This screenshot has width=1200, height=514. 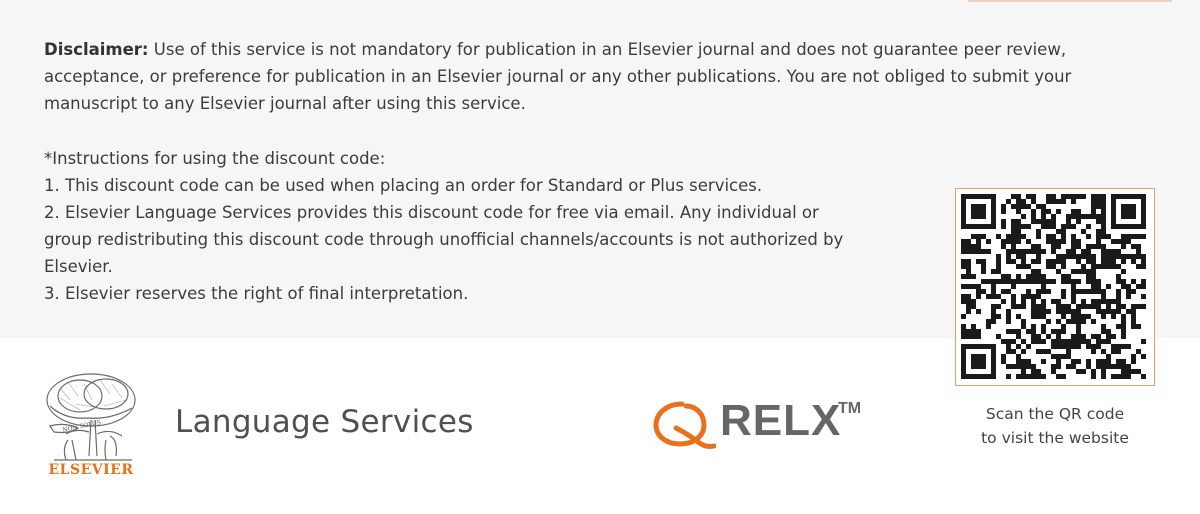 I want to click on relx-trademark: TM, so click(x=850, y=408).